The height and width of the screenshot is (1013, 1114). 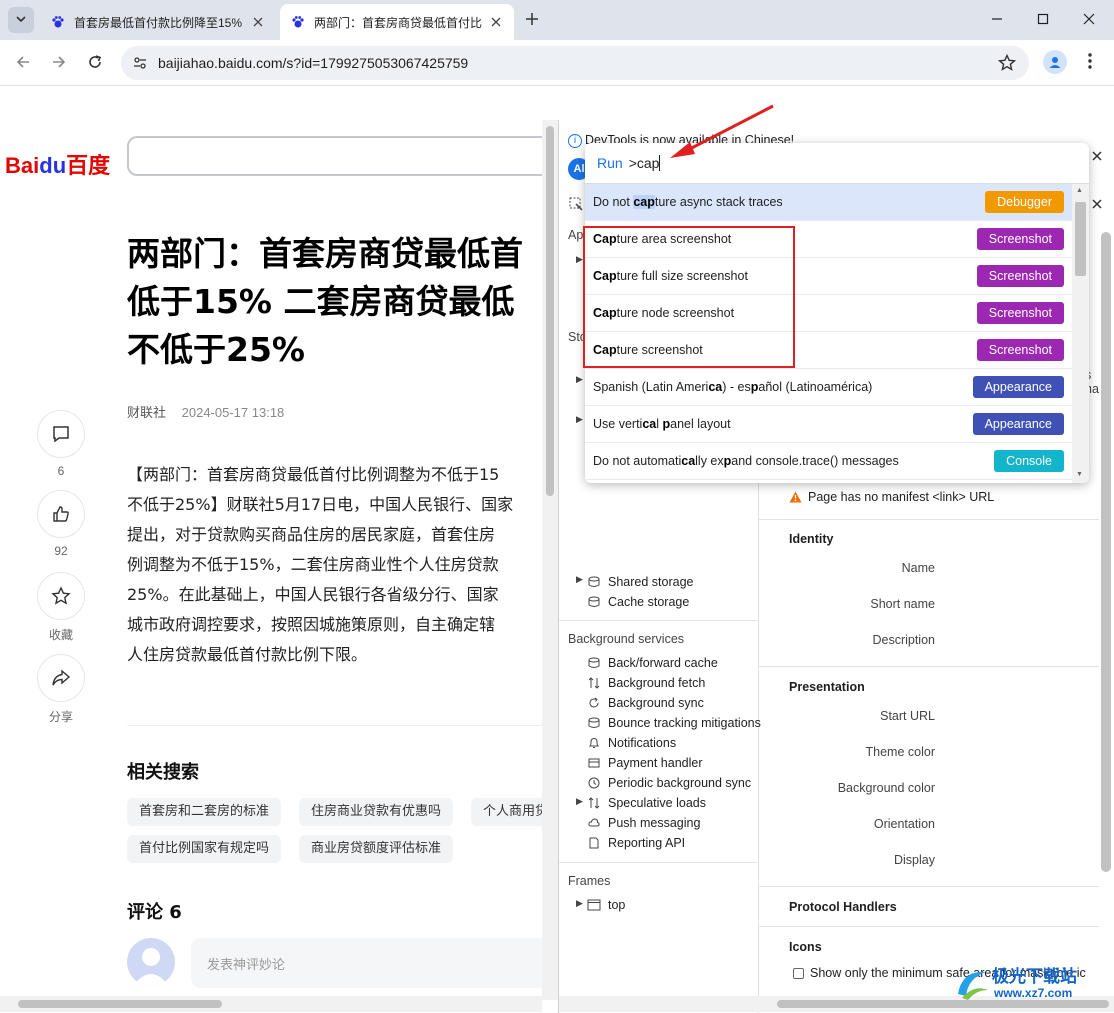 What do you see at coordinates (61, 689) in the screenshot?
I see `share-action: 分享` at bounding box center [61, 689].